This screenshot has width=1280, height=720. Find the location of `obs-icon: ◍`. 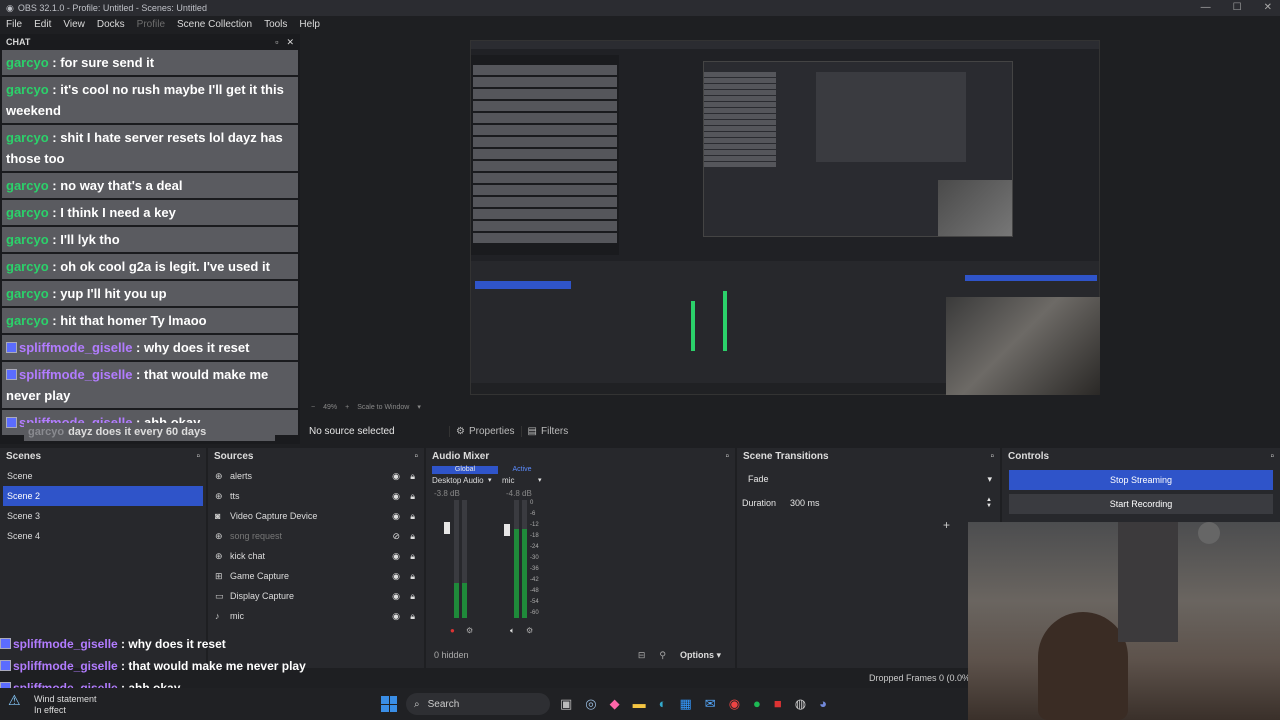

obs-icon: ◍ is located at coordinates (800, 704).